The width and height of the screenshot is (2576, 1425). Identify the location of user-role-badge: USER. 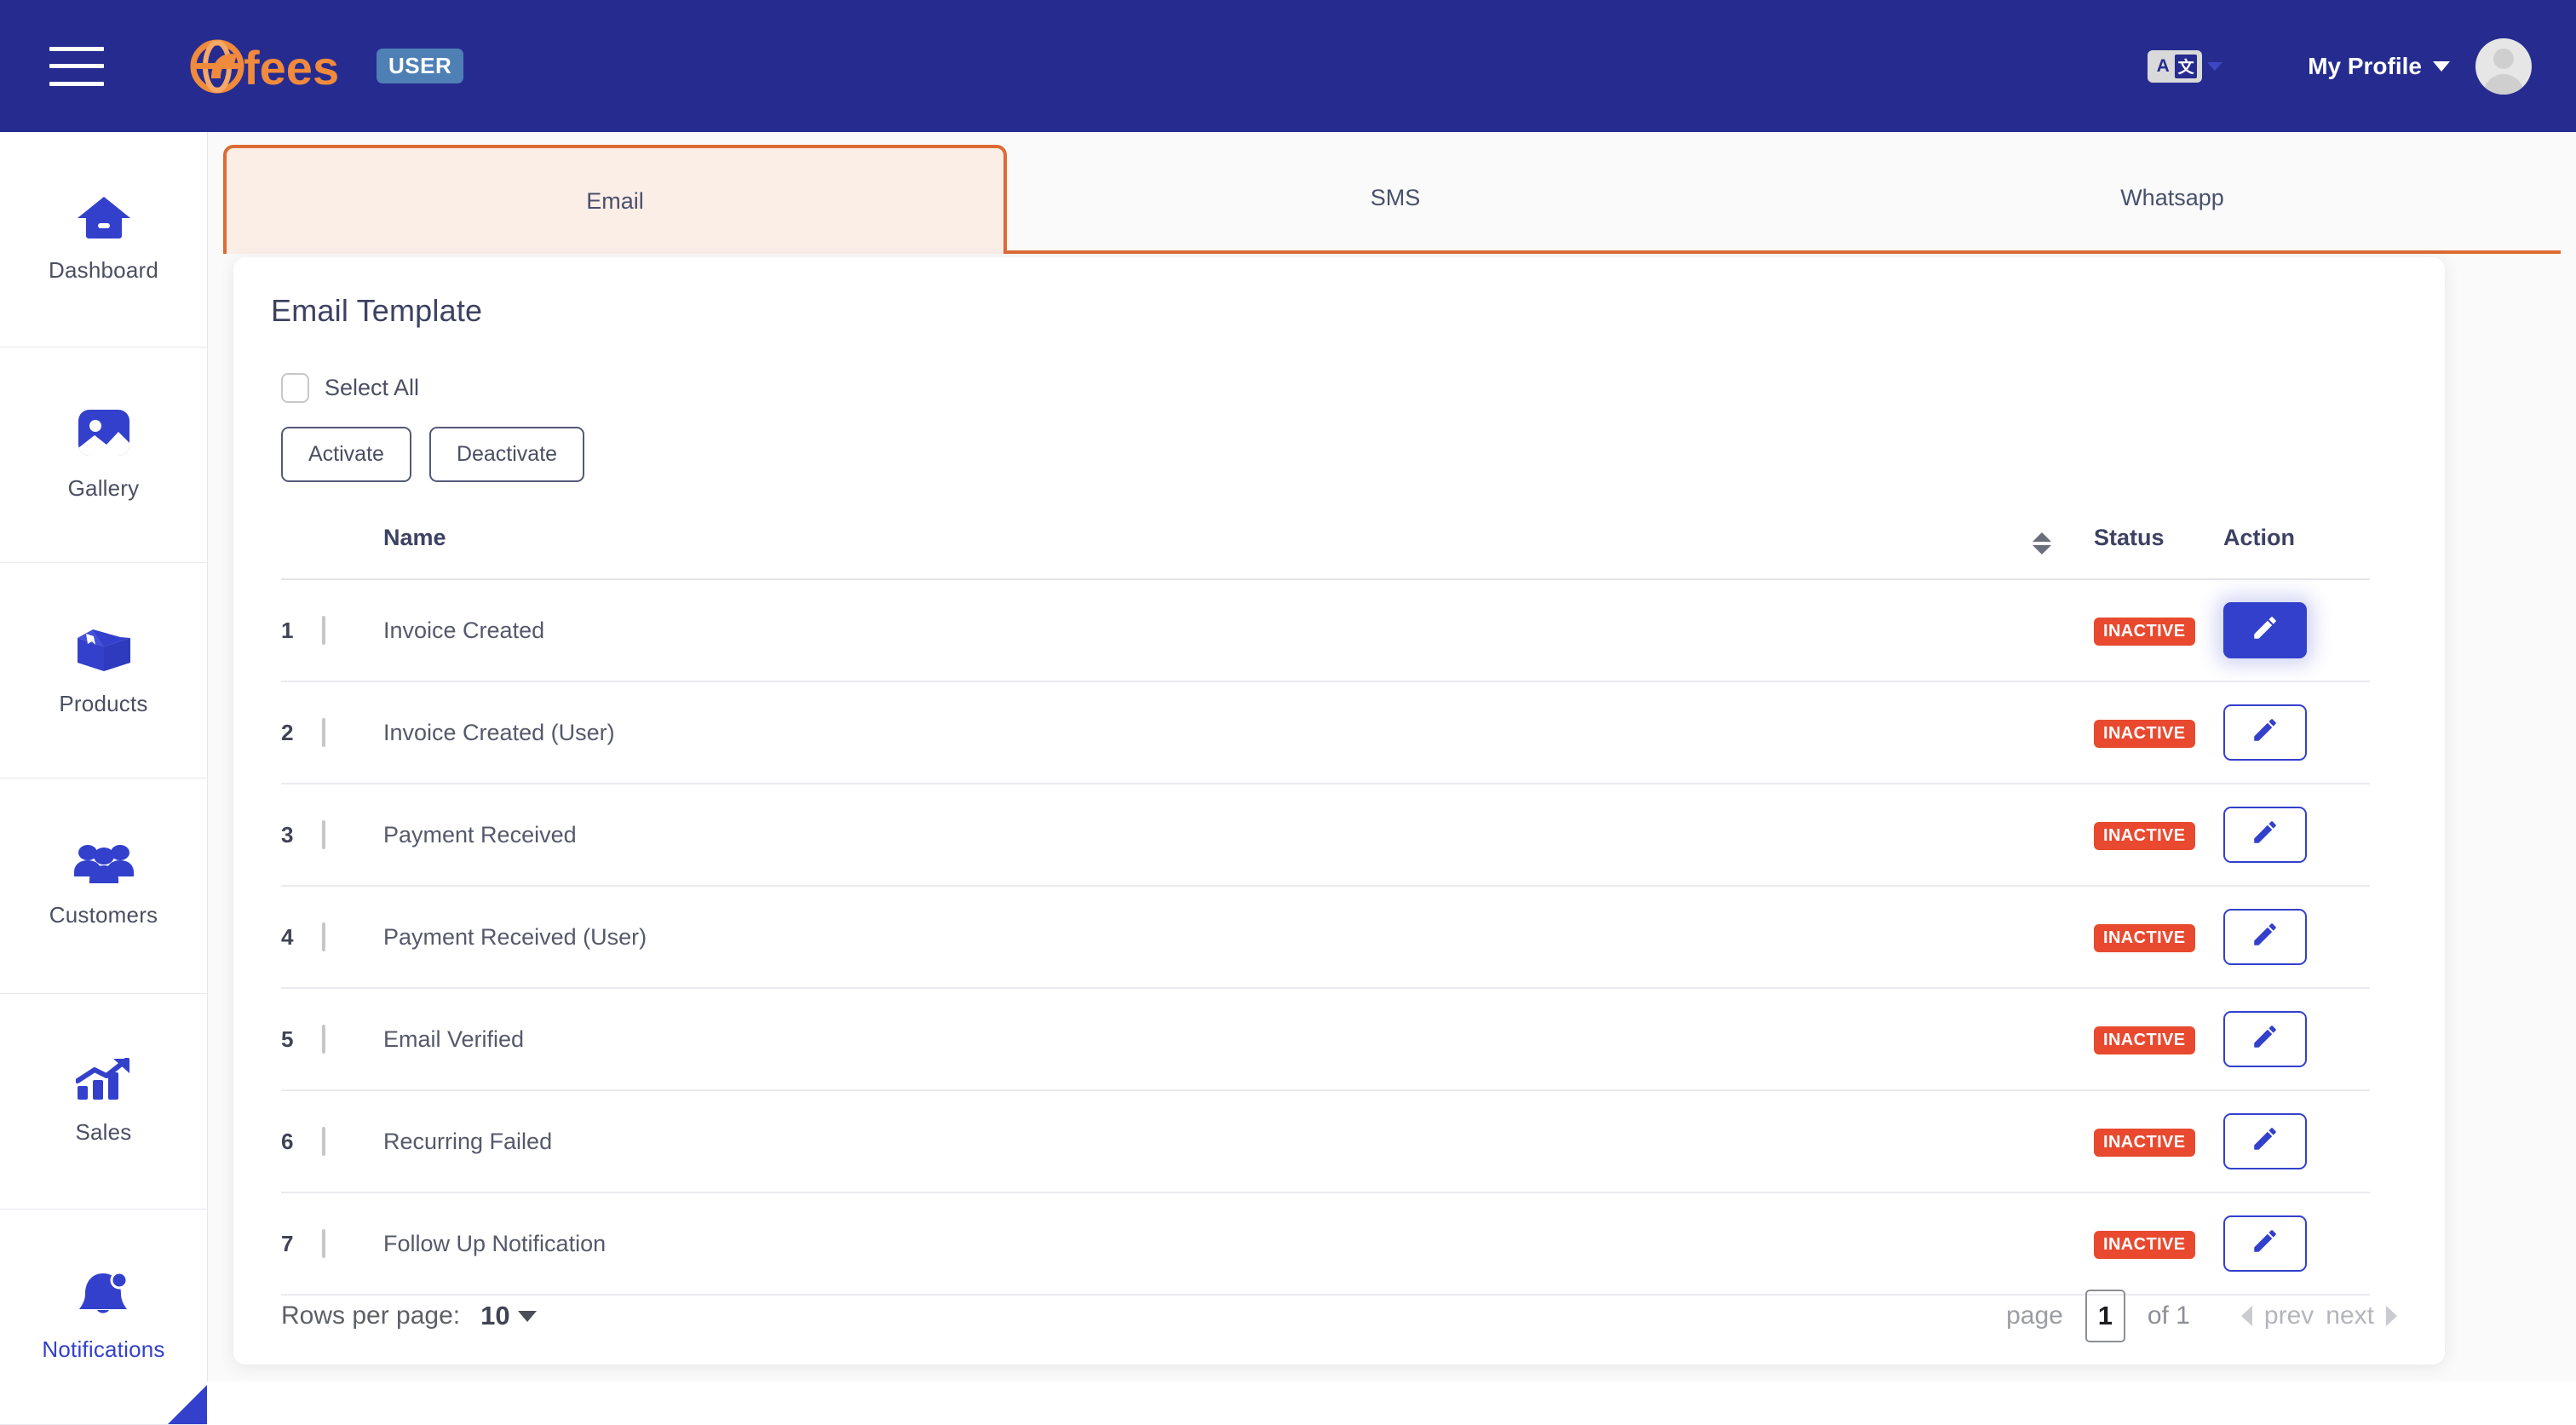
(421, 66).